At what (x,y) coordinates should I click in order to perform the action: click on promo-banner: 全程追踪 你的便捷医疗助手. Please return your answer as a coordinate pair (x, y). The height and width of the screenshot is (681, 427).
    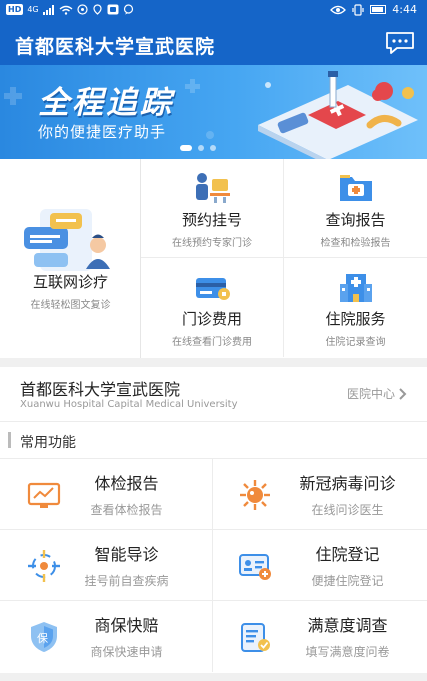
    Looking at the image, I should click on (213, 112).